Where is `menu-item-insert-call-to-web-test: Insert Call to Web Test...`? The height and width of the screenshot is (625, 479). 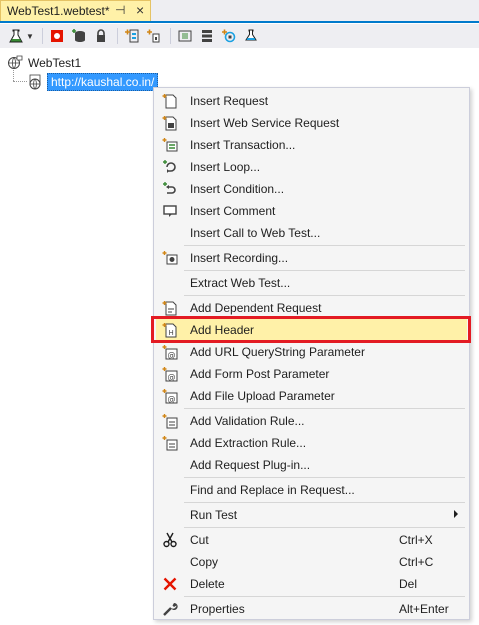 menu-item-insert-call-to-web-test: Insert Call to Web Test... is located at coordinates (311, 233).